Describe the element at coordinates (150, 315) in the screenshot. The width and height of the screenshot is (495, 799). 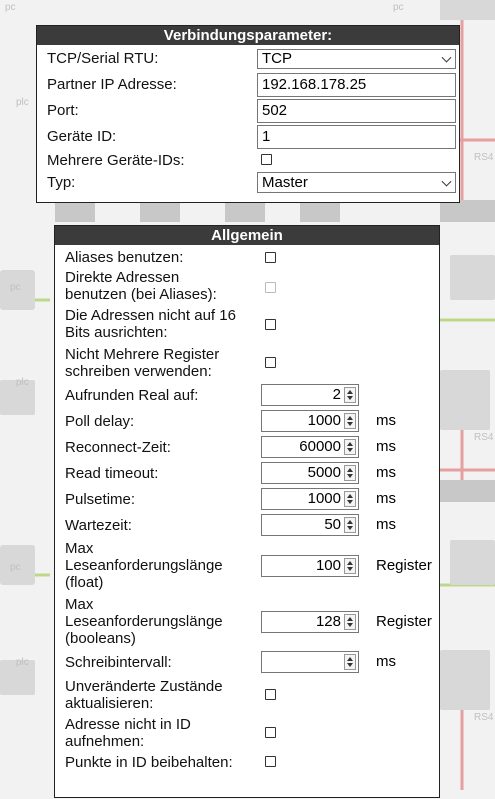
I see `align-16bit-label-line1: Die Adressen nicht auf 16` at that location.